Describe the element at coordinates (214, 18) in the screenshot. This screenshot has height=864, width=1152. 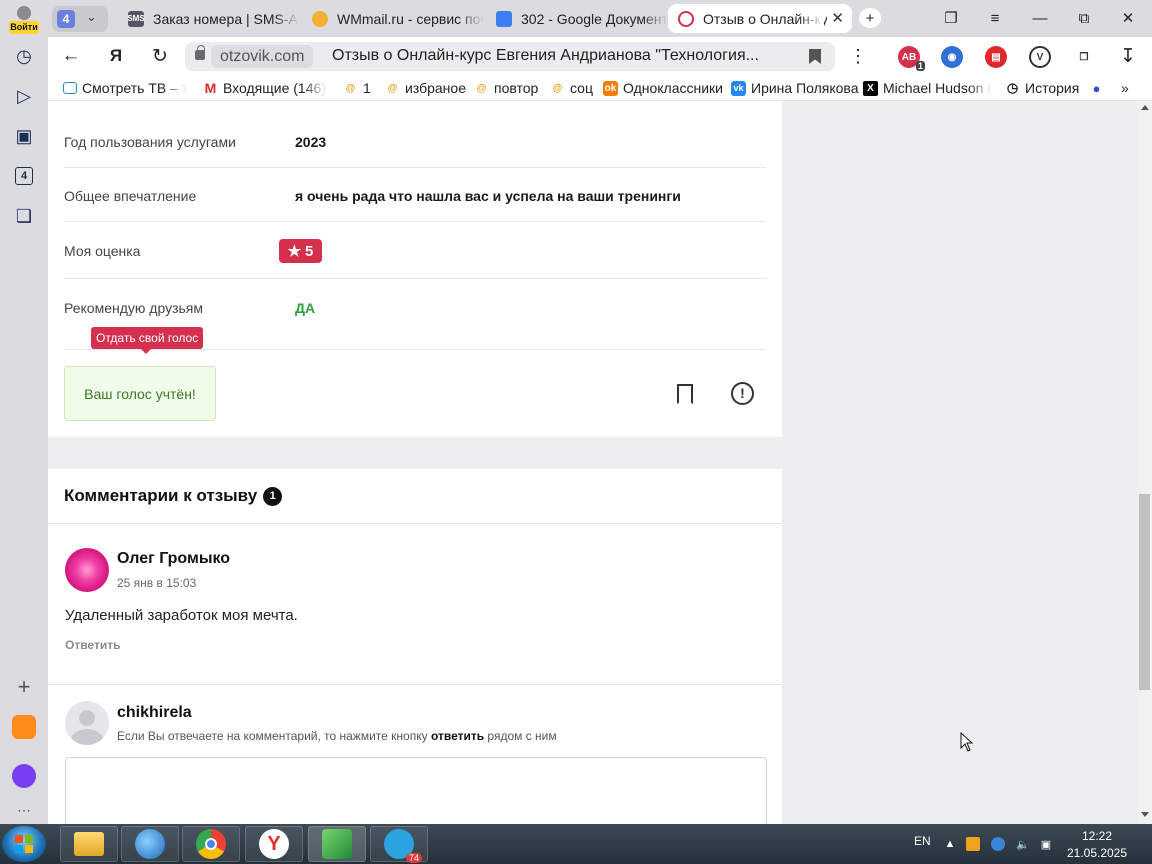
I see `tab-sms-activate: SMS Заказ номера | SMS-Activate` at that location.